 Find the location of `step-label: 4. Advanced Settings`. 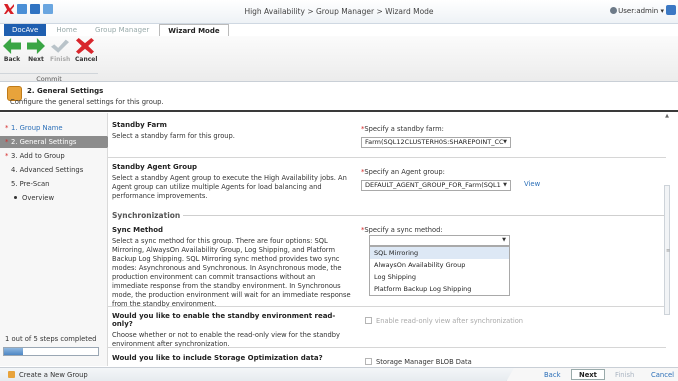

step-label: 4. Advanced Settings is located at coordinates (47, 170).